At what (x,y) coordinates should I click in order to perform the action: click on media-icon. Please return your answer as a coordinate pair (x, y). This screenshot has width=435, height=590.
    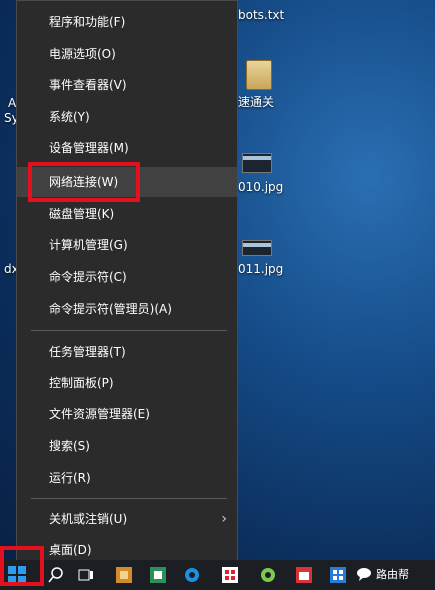
    Looking at the image, I should click on (124, 575).